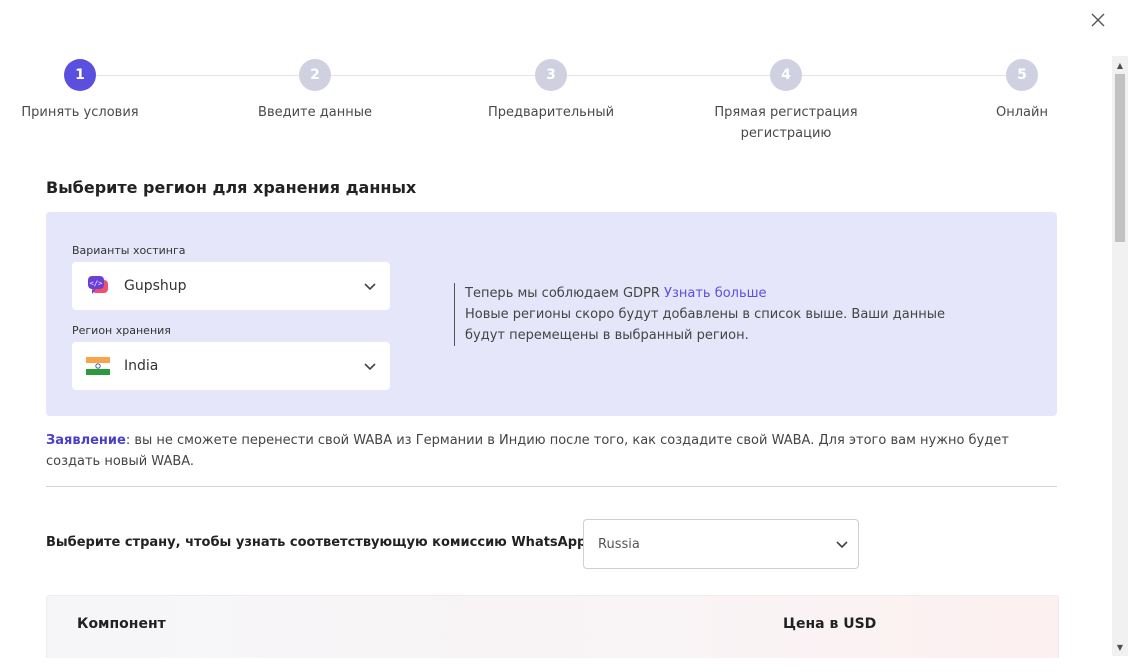 Image resolution: width=1139 pixels, height=672 pixels. Describe the element at coordinates (121, 330) in the screenshot. I see `storage-label: Регион хранения` at that location.